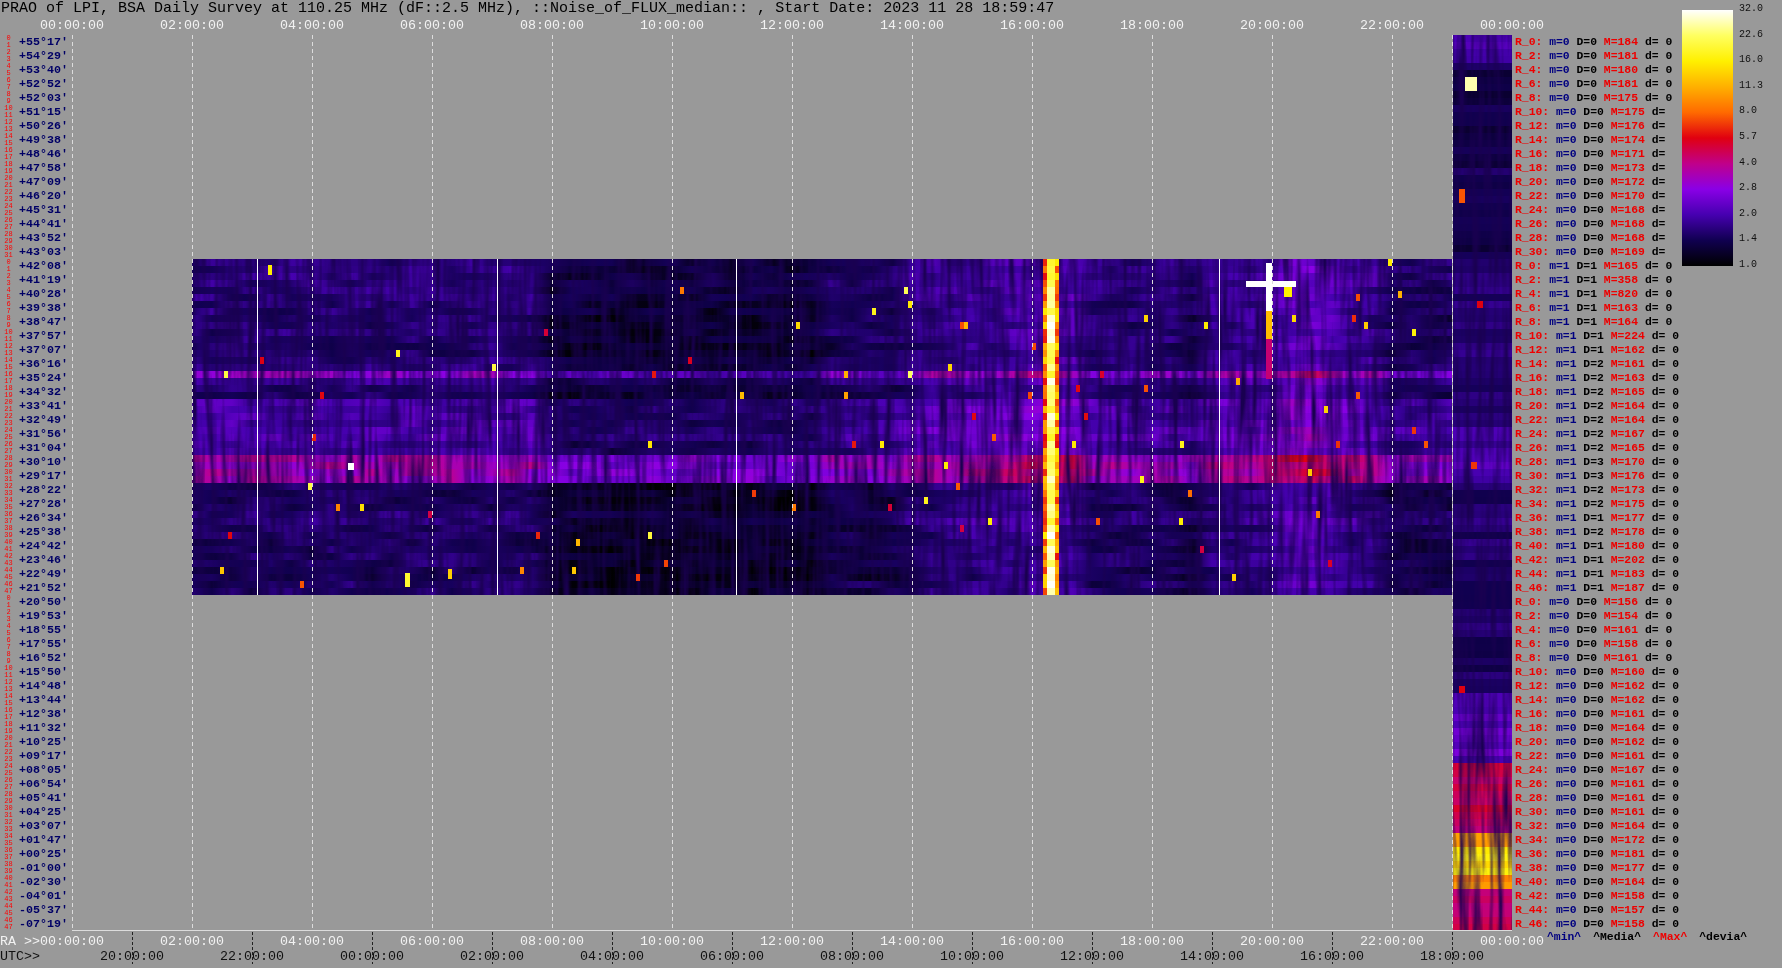 The width and height of the screenshot is (1782, 968). Describe the element at coordinates (1152, 26) in the screenshot. I see `time-axis-label: 18:00:00` at that location.